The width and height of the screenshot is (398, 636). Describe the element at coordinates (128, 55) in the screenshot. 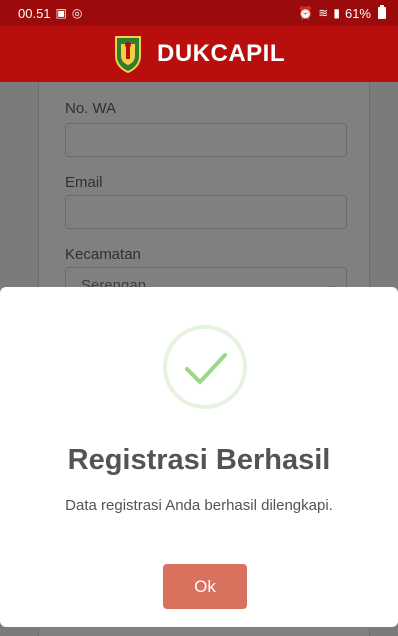

I see `coat-of-arms-logo` at that location.